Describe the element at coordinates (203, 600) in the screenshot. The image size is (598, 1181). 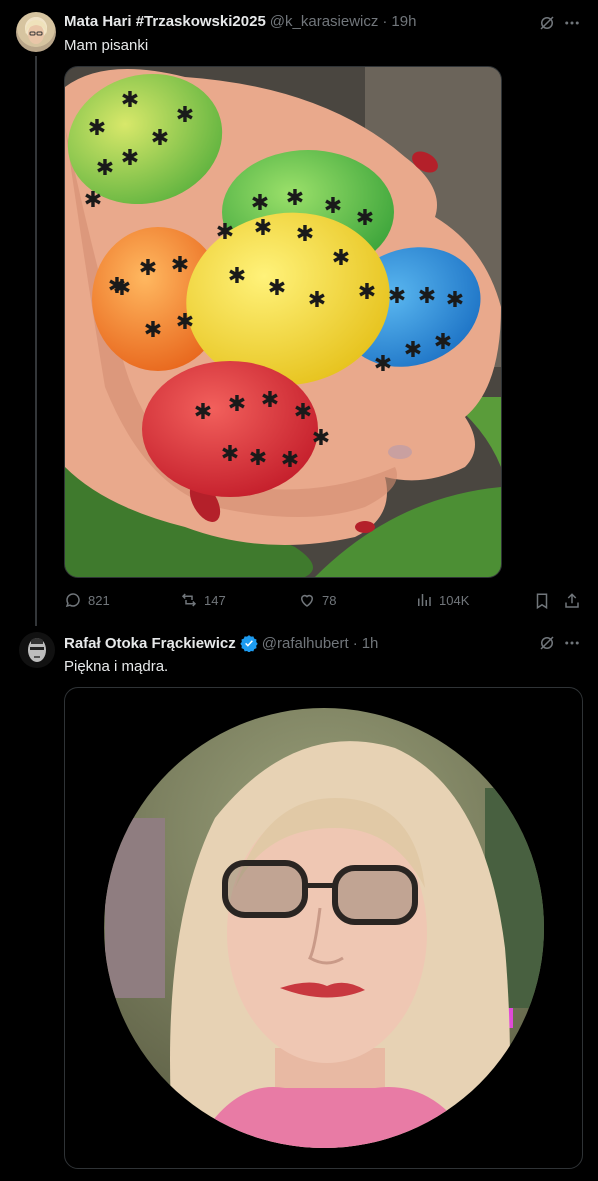
I see `repost-button: 147` at that location.